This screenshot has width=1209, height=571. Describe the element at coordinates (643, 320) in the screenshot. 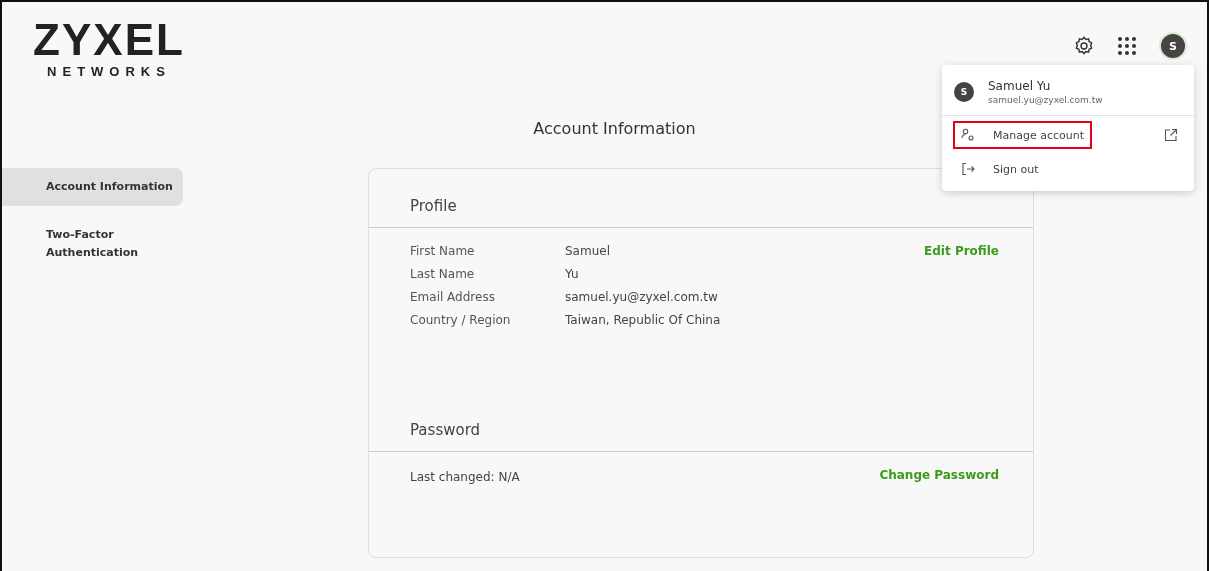

I see `field-value: Taiwan, Republic Of China` at that location.